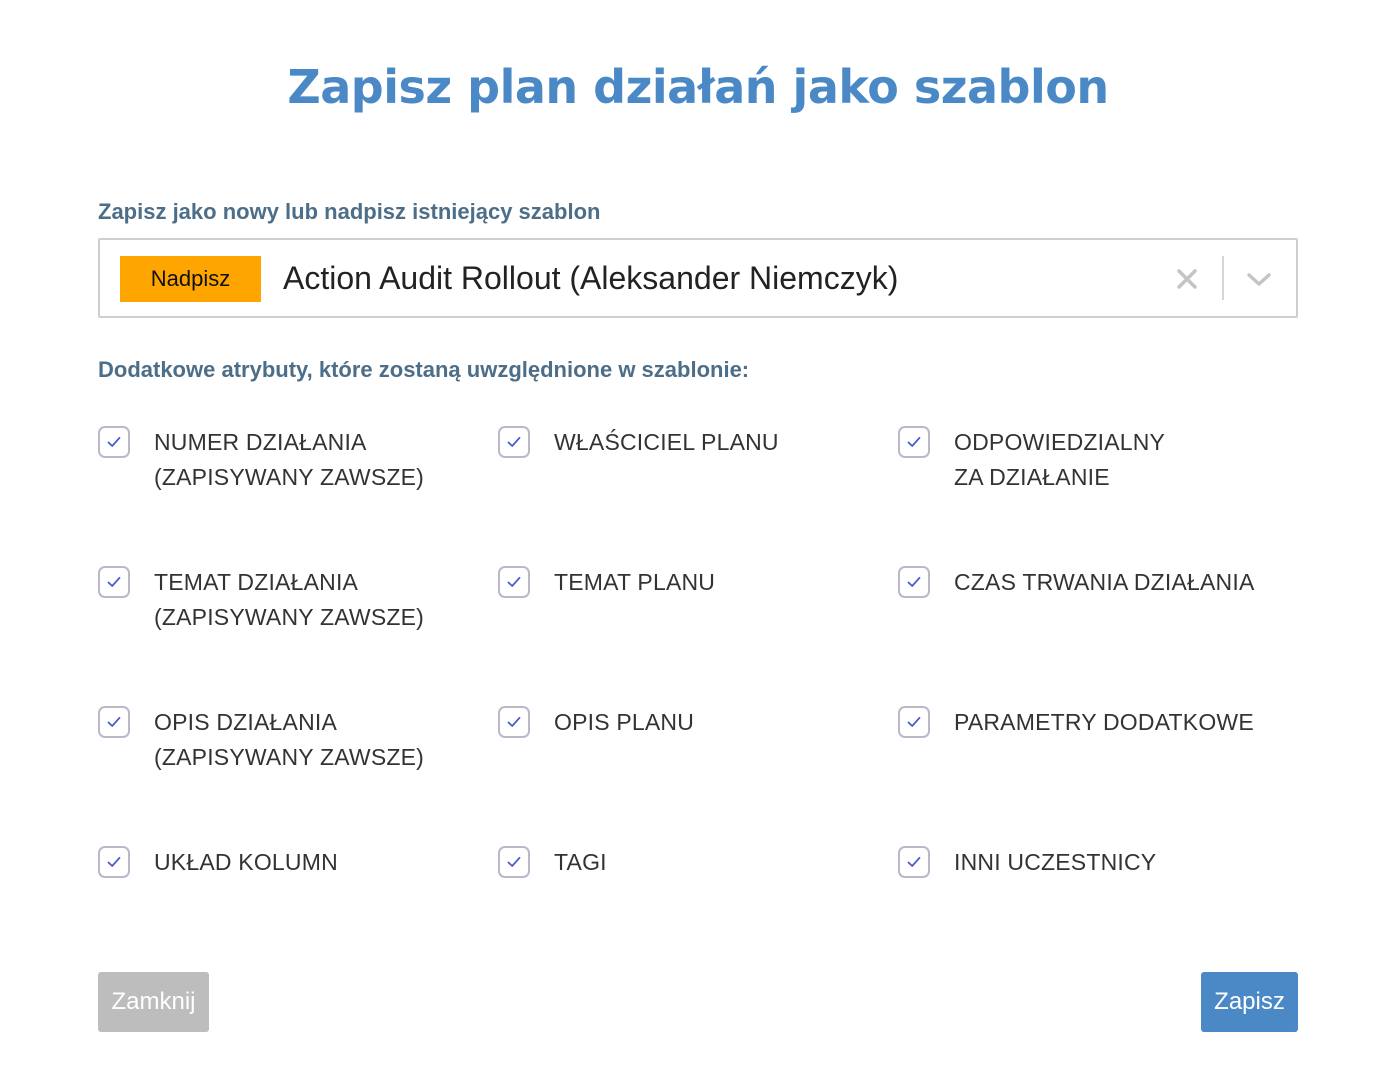 The image size is (1396, 1090). I want to click on attribute-label: OPIS DZIAŁANIA (ZAPISYWANY ZAWSZE), so click(319, 740).